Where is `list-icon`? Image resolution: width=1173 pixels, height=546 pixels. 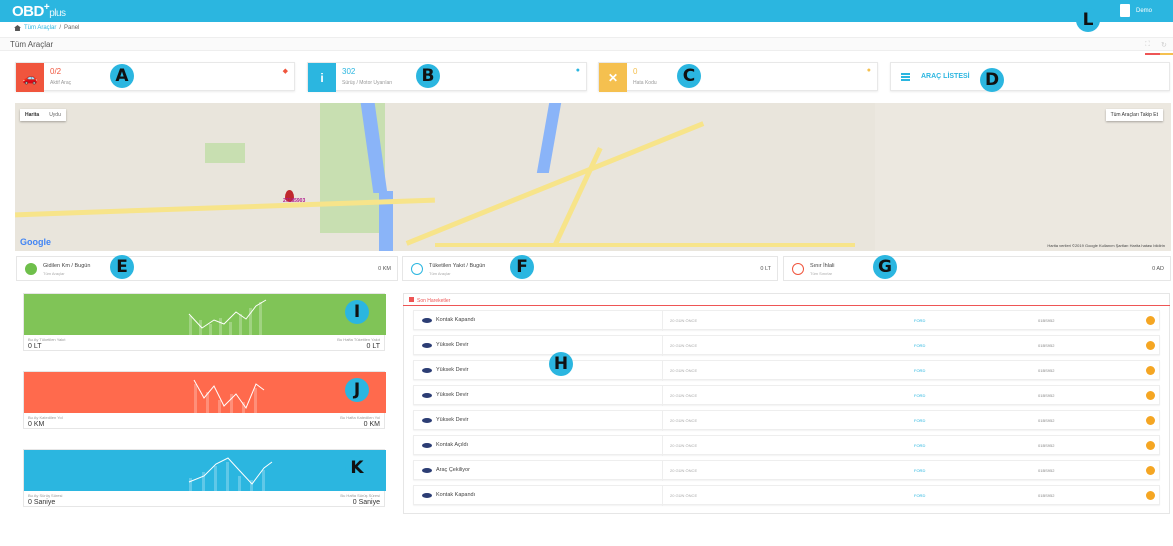
list-icon is located at coordinates (905, 77).